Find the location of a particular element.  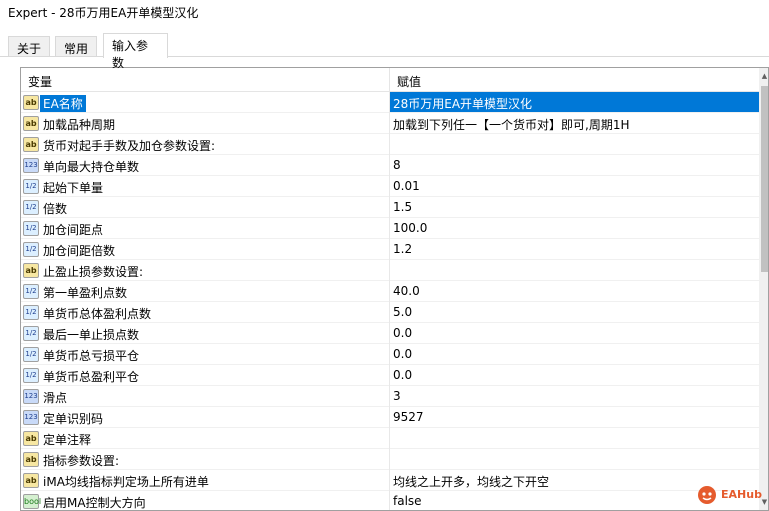

table-row: ab iMA均线指标判定场上所有进单 均线之上开多，均线之下开空 is located at coordinates (390, 480).